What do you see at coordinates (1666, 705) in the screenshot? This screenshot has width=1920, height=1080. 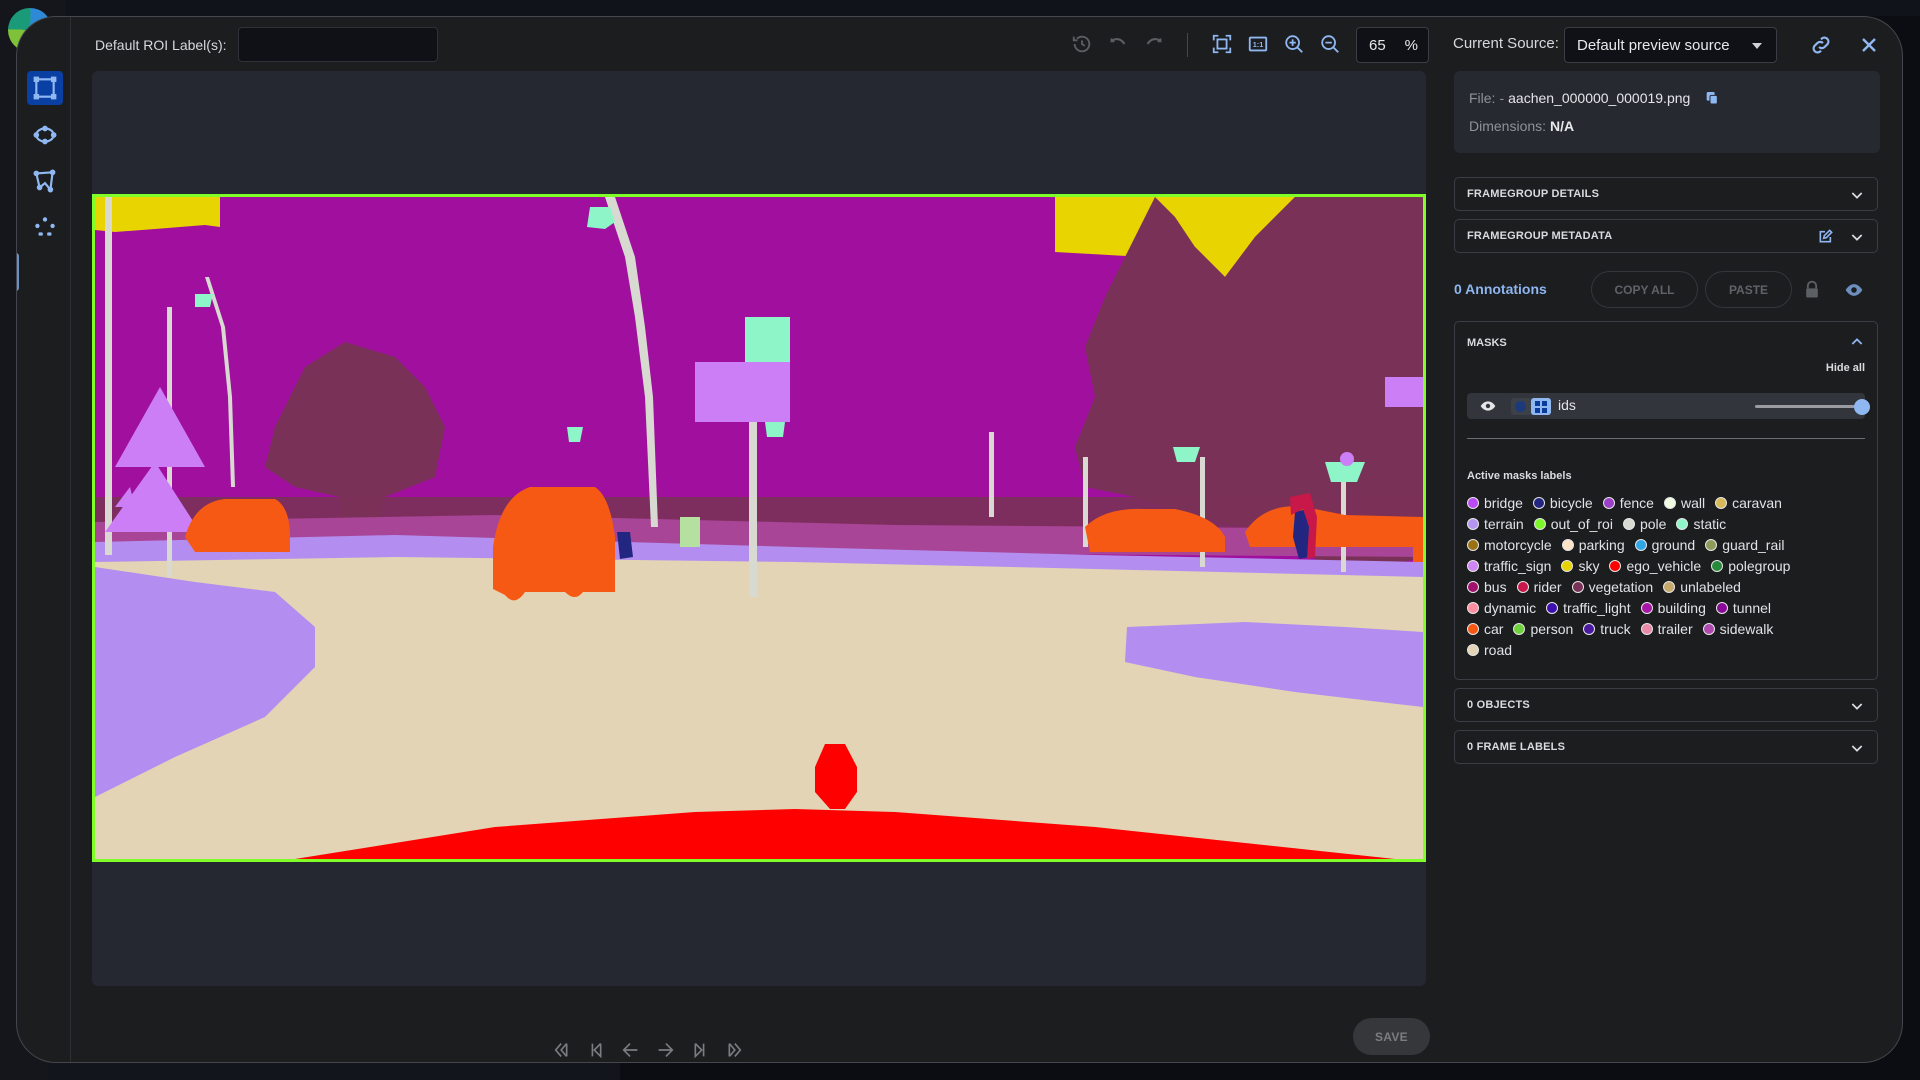 I see `objects-accordion: 0 OBJECTS` at bounding box center [1666, 705].